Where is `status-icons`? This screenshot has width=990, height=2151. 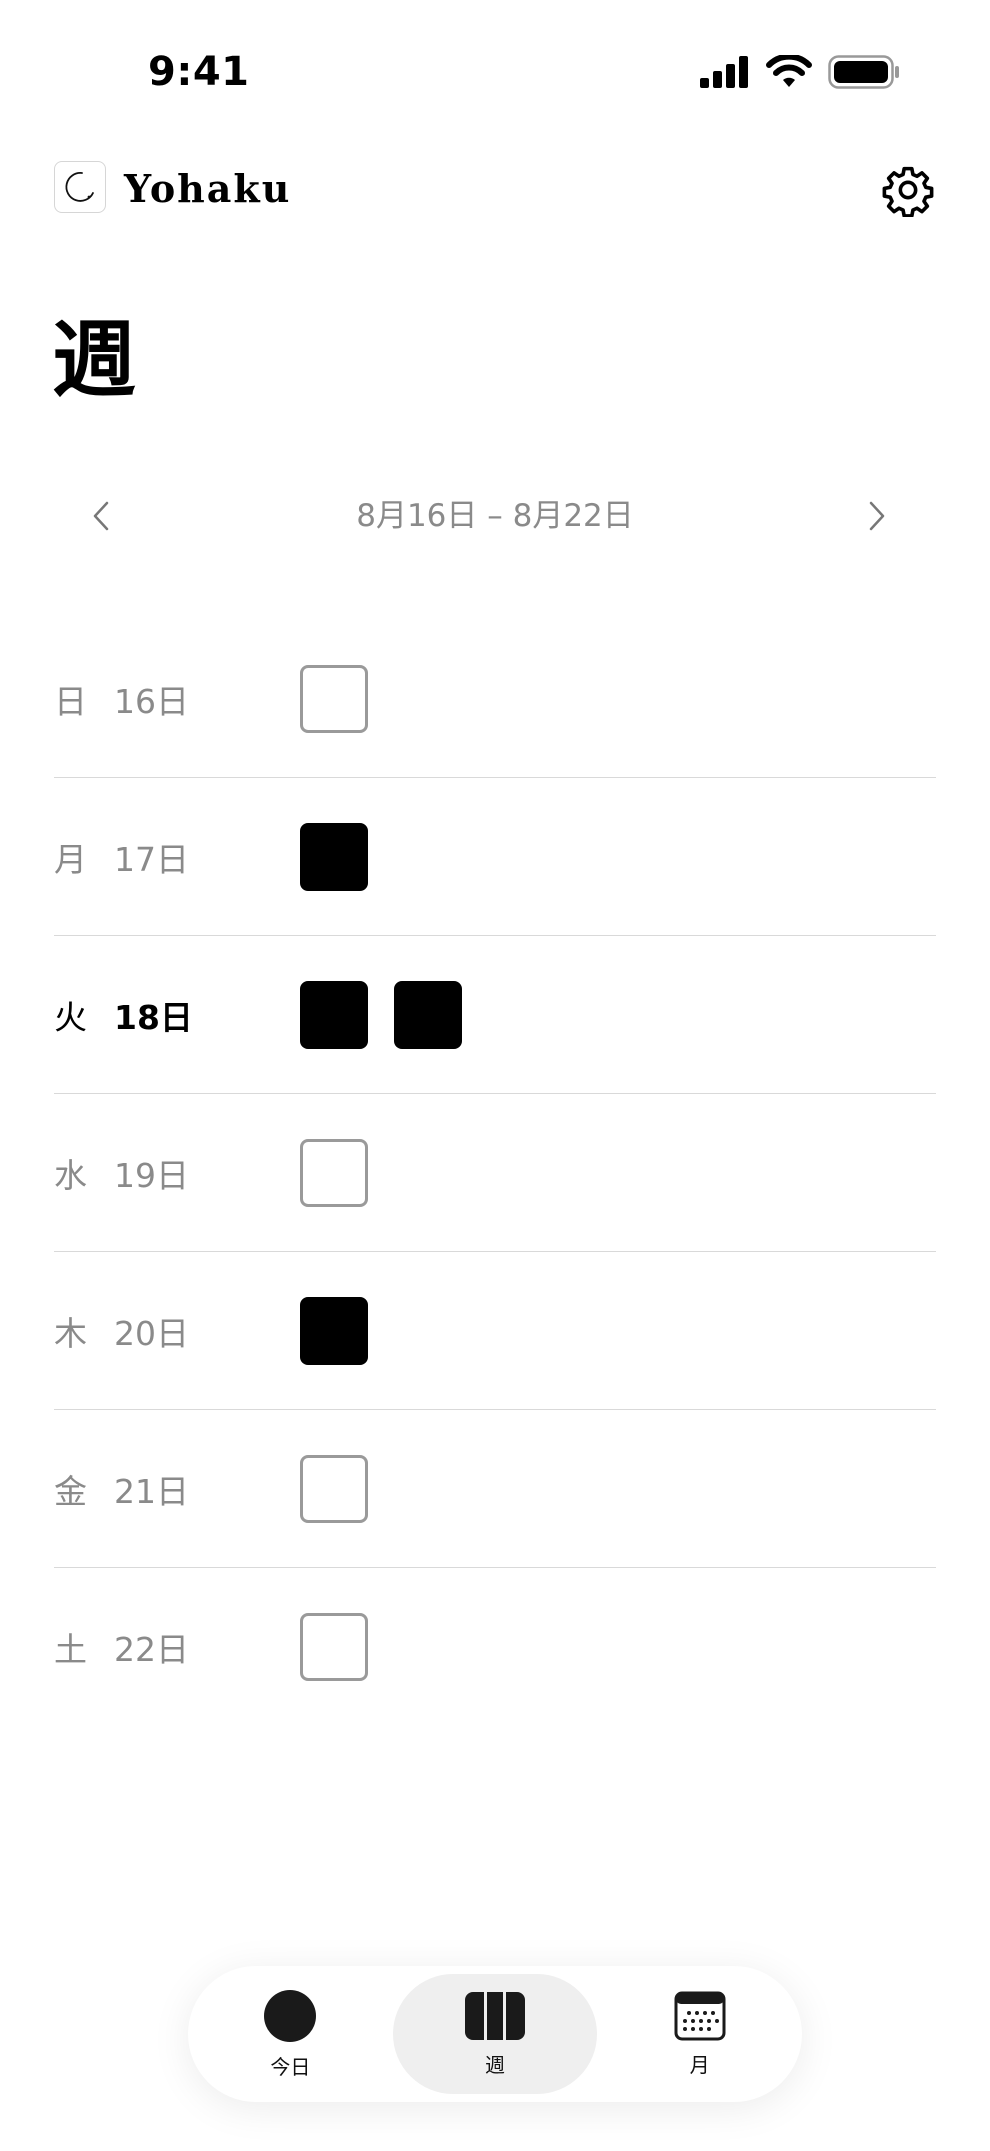 status-icons is located at coordinates (800, 72).